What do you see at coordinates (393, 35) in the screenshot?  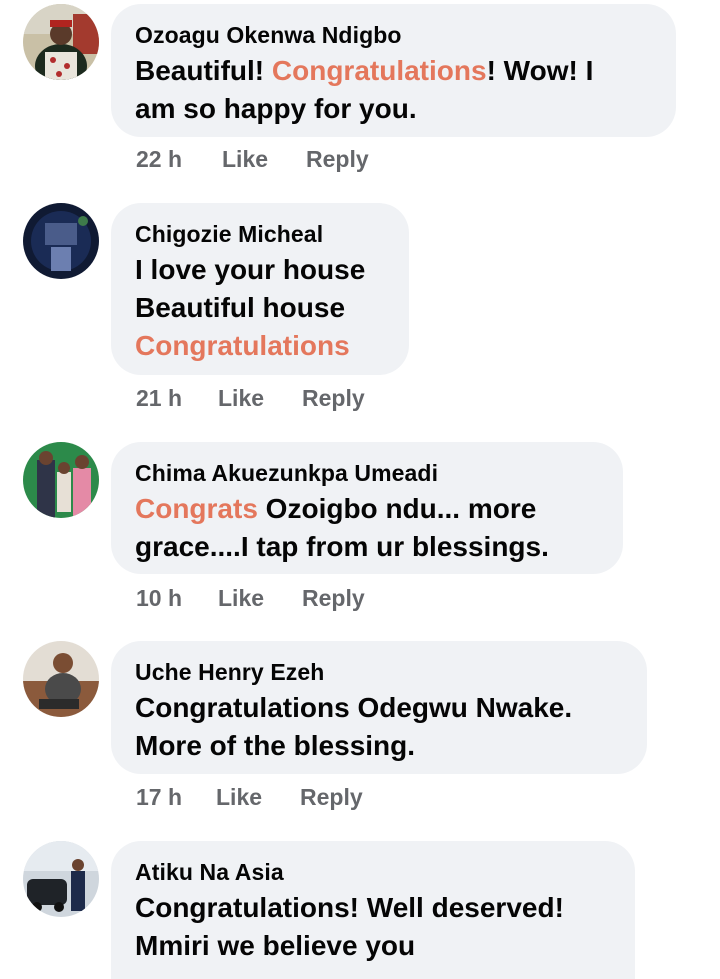 I see `comment-author: Ozoagu Okenwa Ndigbo` at bounding box center [393, 35].